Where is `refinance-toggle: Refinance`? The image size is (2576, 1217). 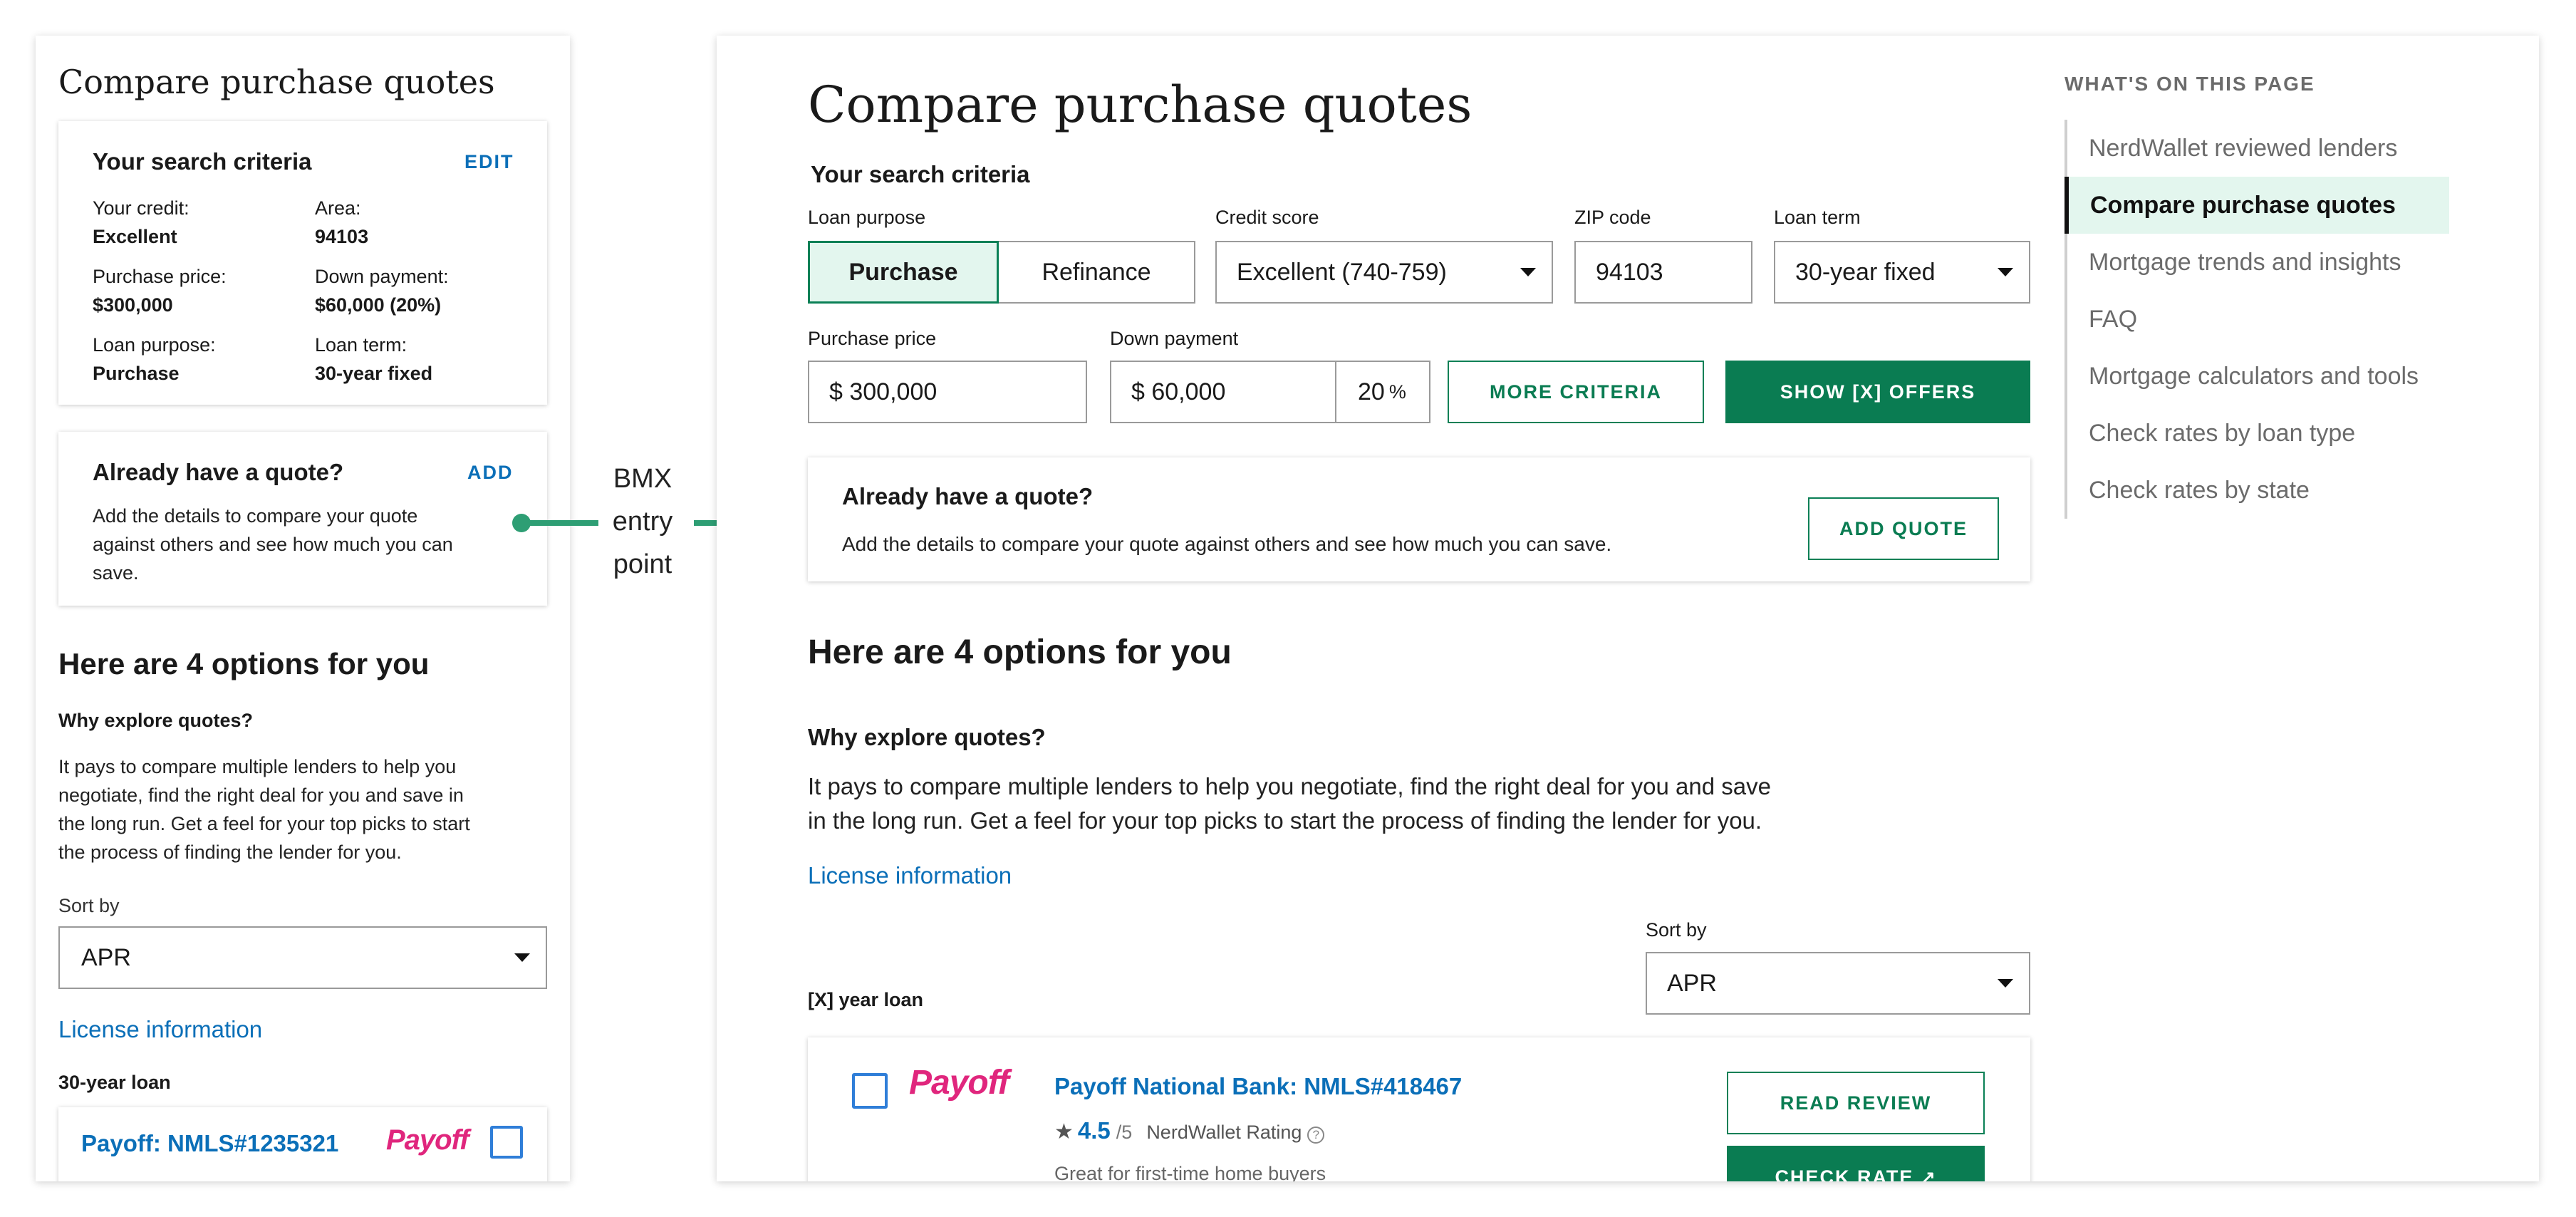 refinance-toggle: Refinance is located at coordinates (1097, 272).